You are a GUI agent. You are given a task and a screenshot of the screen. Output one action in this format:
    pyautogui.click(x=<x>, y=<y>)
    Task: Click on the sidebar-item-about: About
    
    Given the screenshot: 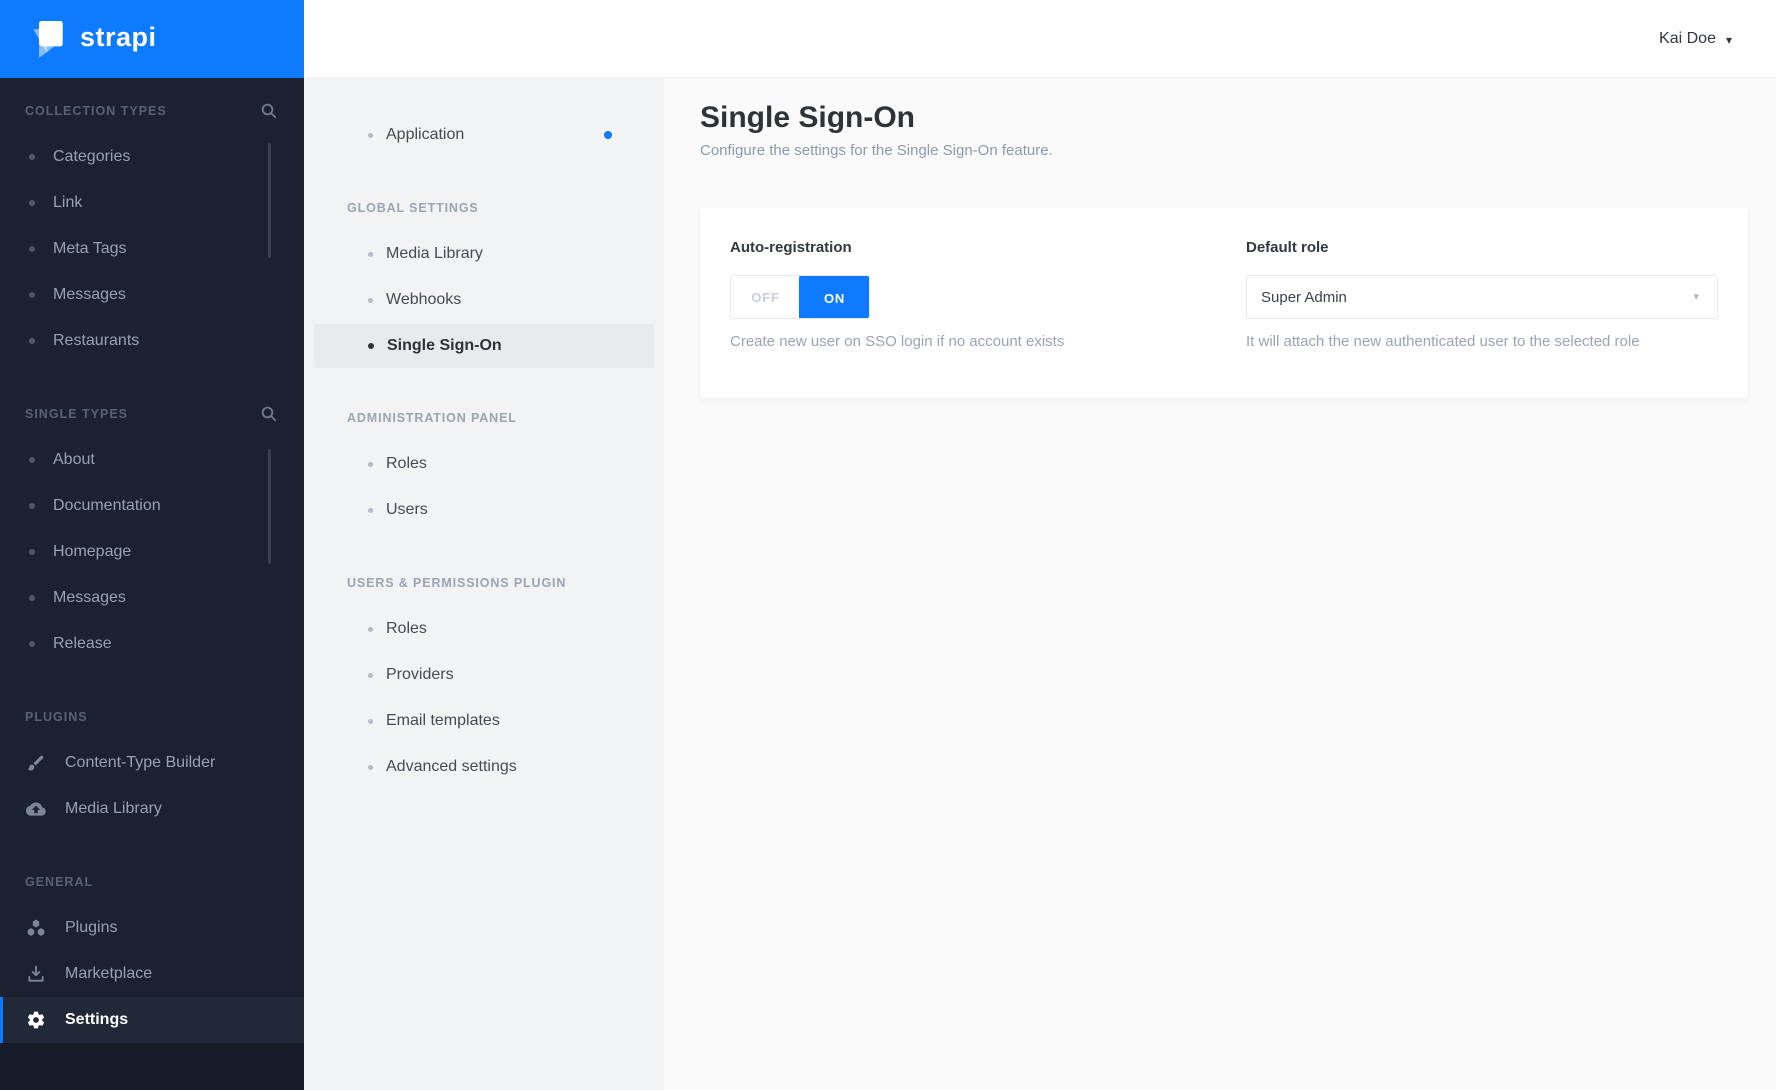 What is the action you would take?
    pyautogui.click(x=152, y=460)
    